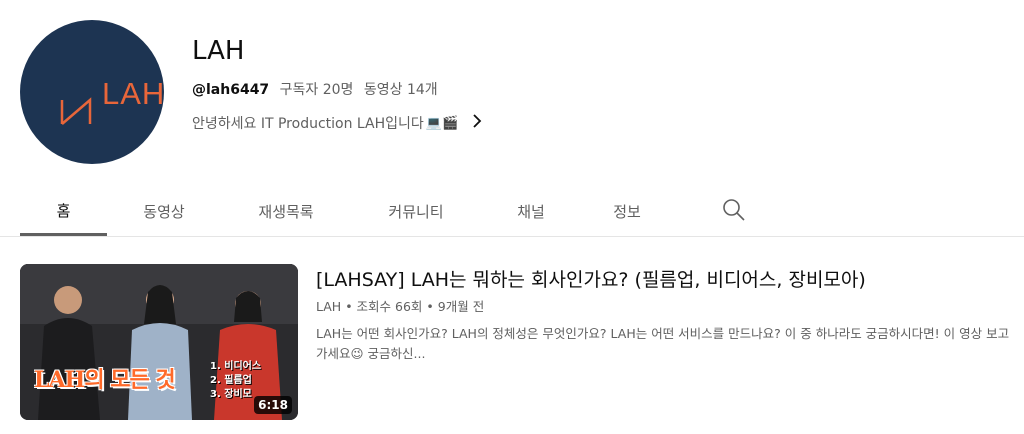 This screenshot has height=434, width=1024. I want to click on video-thumbnail: LAH의 모든 것 1. 비디어스 2. 필름업 3. 장비모 6:18, so click(159, 342).